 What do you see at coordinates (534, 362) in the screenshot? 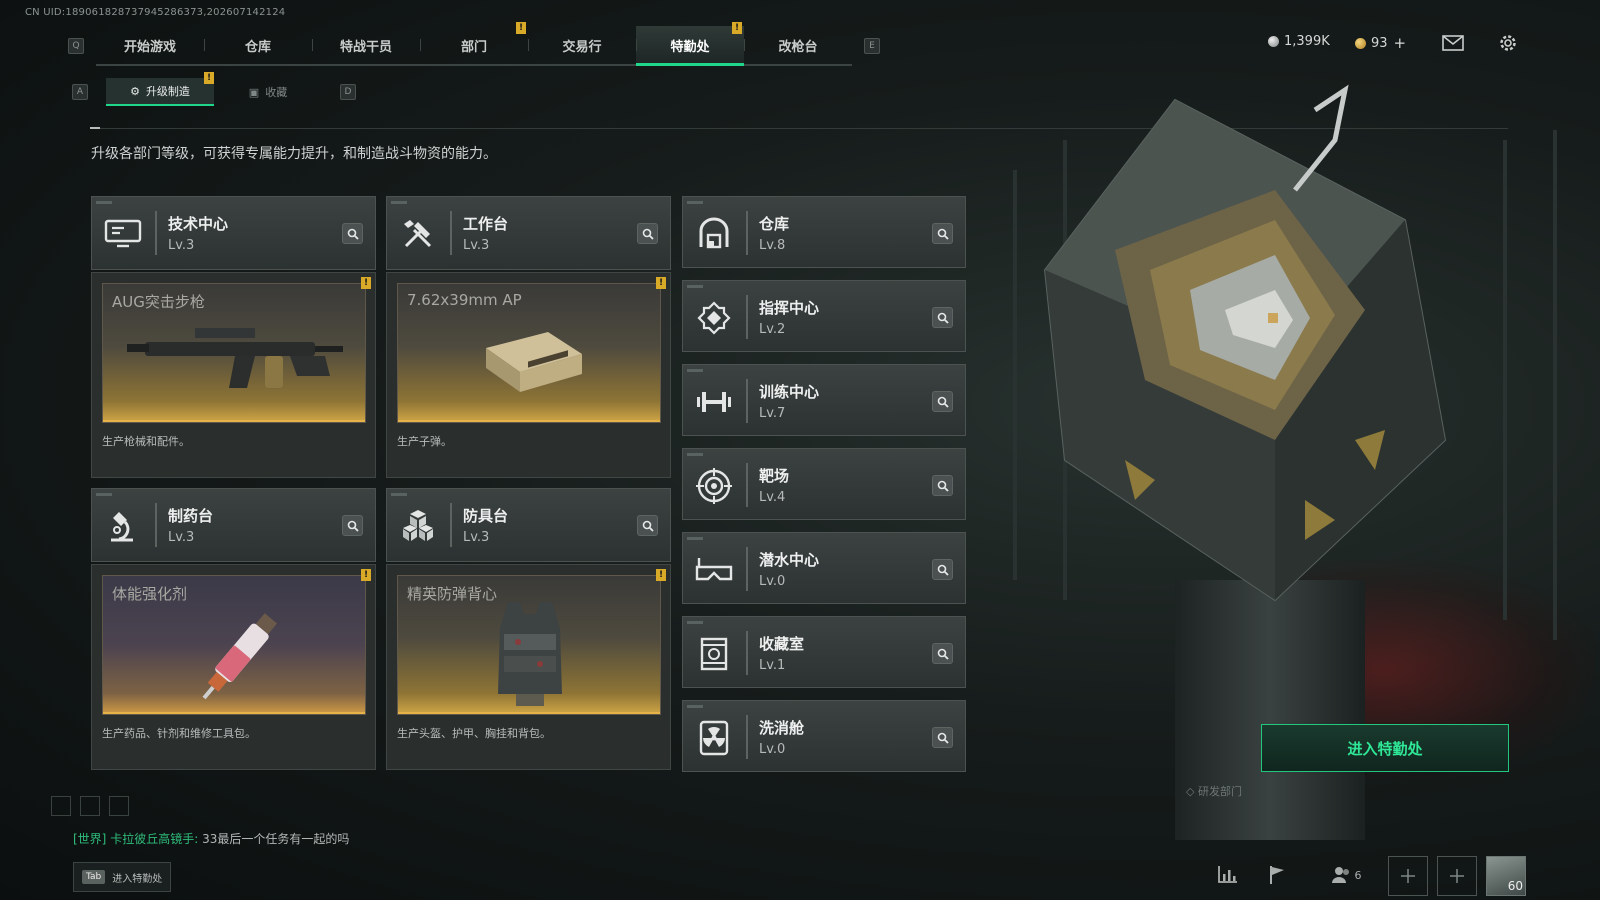
I see `ammo-box-icon` at bounding box center [534, 362].